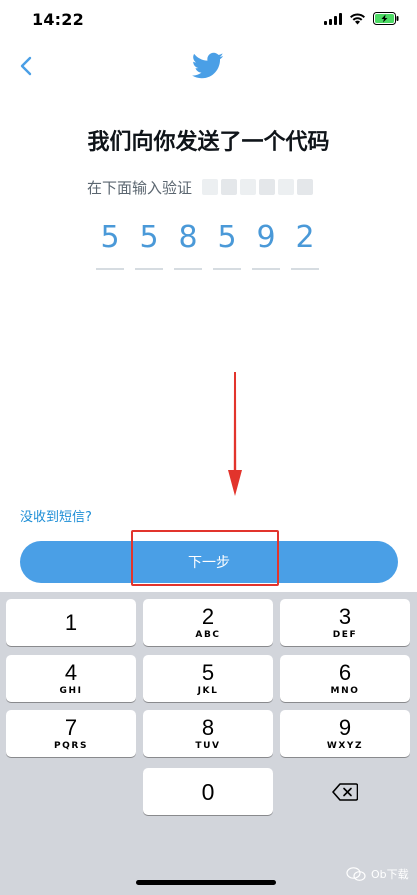 The width and height of the screenshot is (417, 895). I want to click on backspace-icon, so click(345, 791).